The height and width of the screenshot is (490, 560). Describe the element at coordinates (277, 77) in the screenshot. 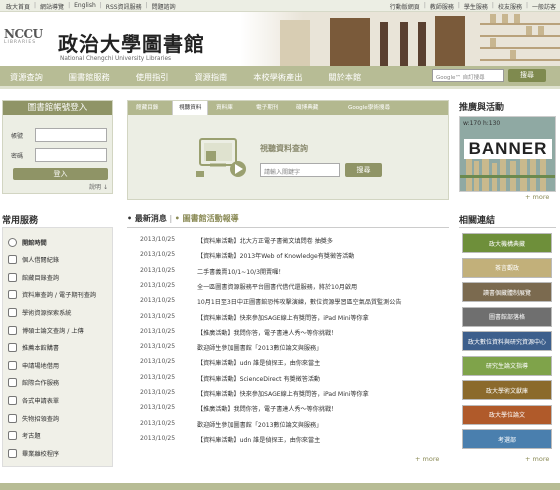

I see `nav-item: 本校學術產出` at that location.